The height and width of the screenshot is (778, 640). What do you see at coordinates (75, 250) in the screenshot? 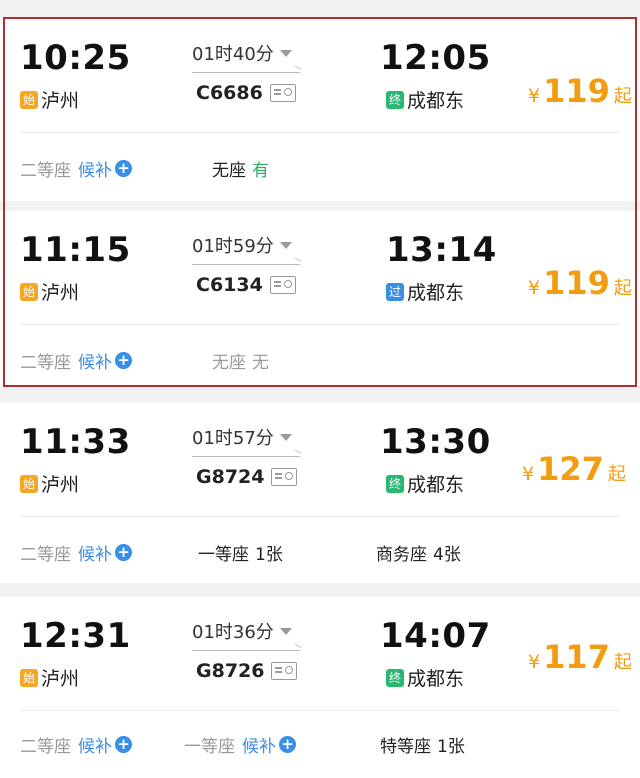
I see `departure-time: 11:15` at bounding box center [75, 250].